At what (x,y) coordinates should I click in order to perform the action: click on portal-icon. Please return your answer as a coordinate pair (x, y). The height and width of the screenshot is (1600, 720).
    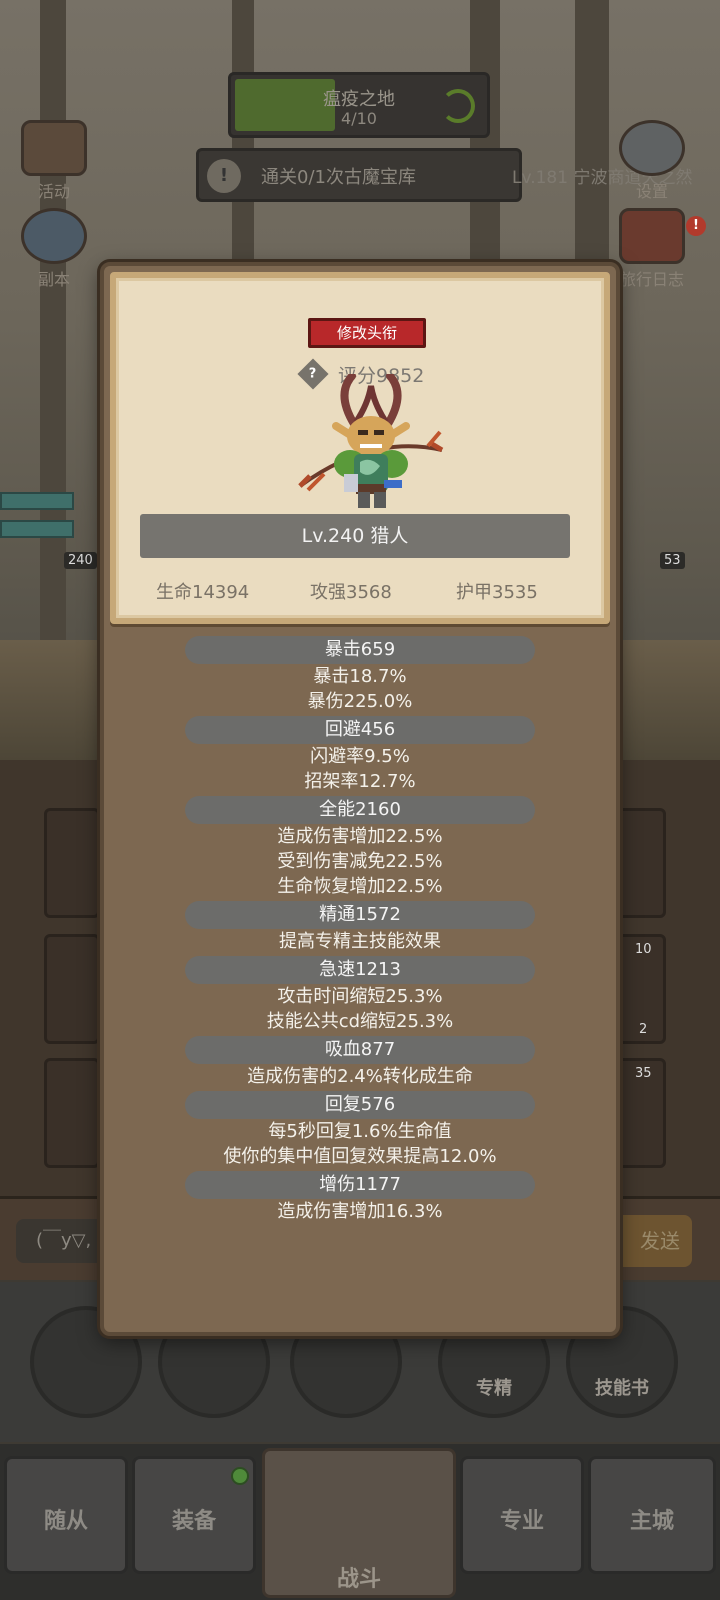
    Looking at the image, I should click on (54, 236).